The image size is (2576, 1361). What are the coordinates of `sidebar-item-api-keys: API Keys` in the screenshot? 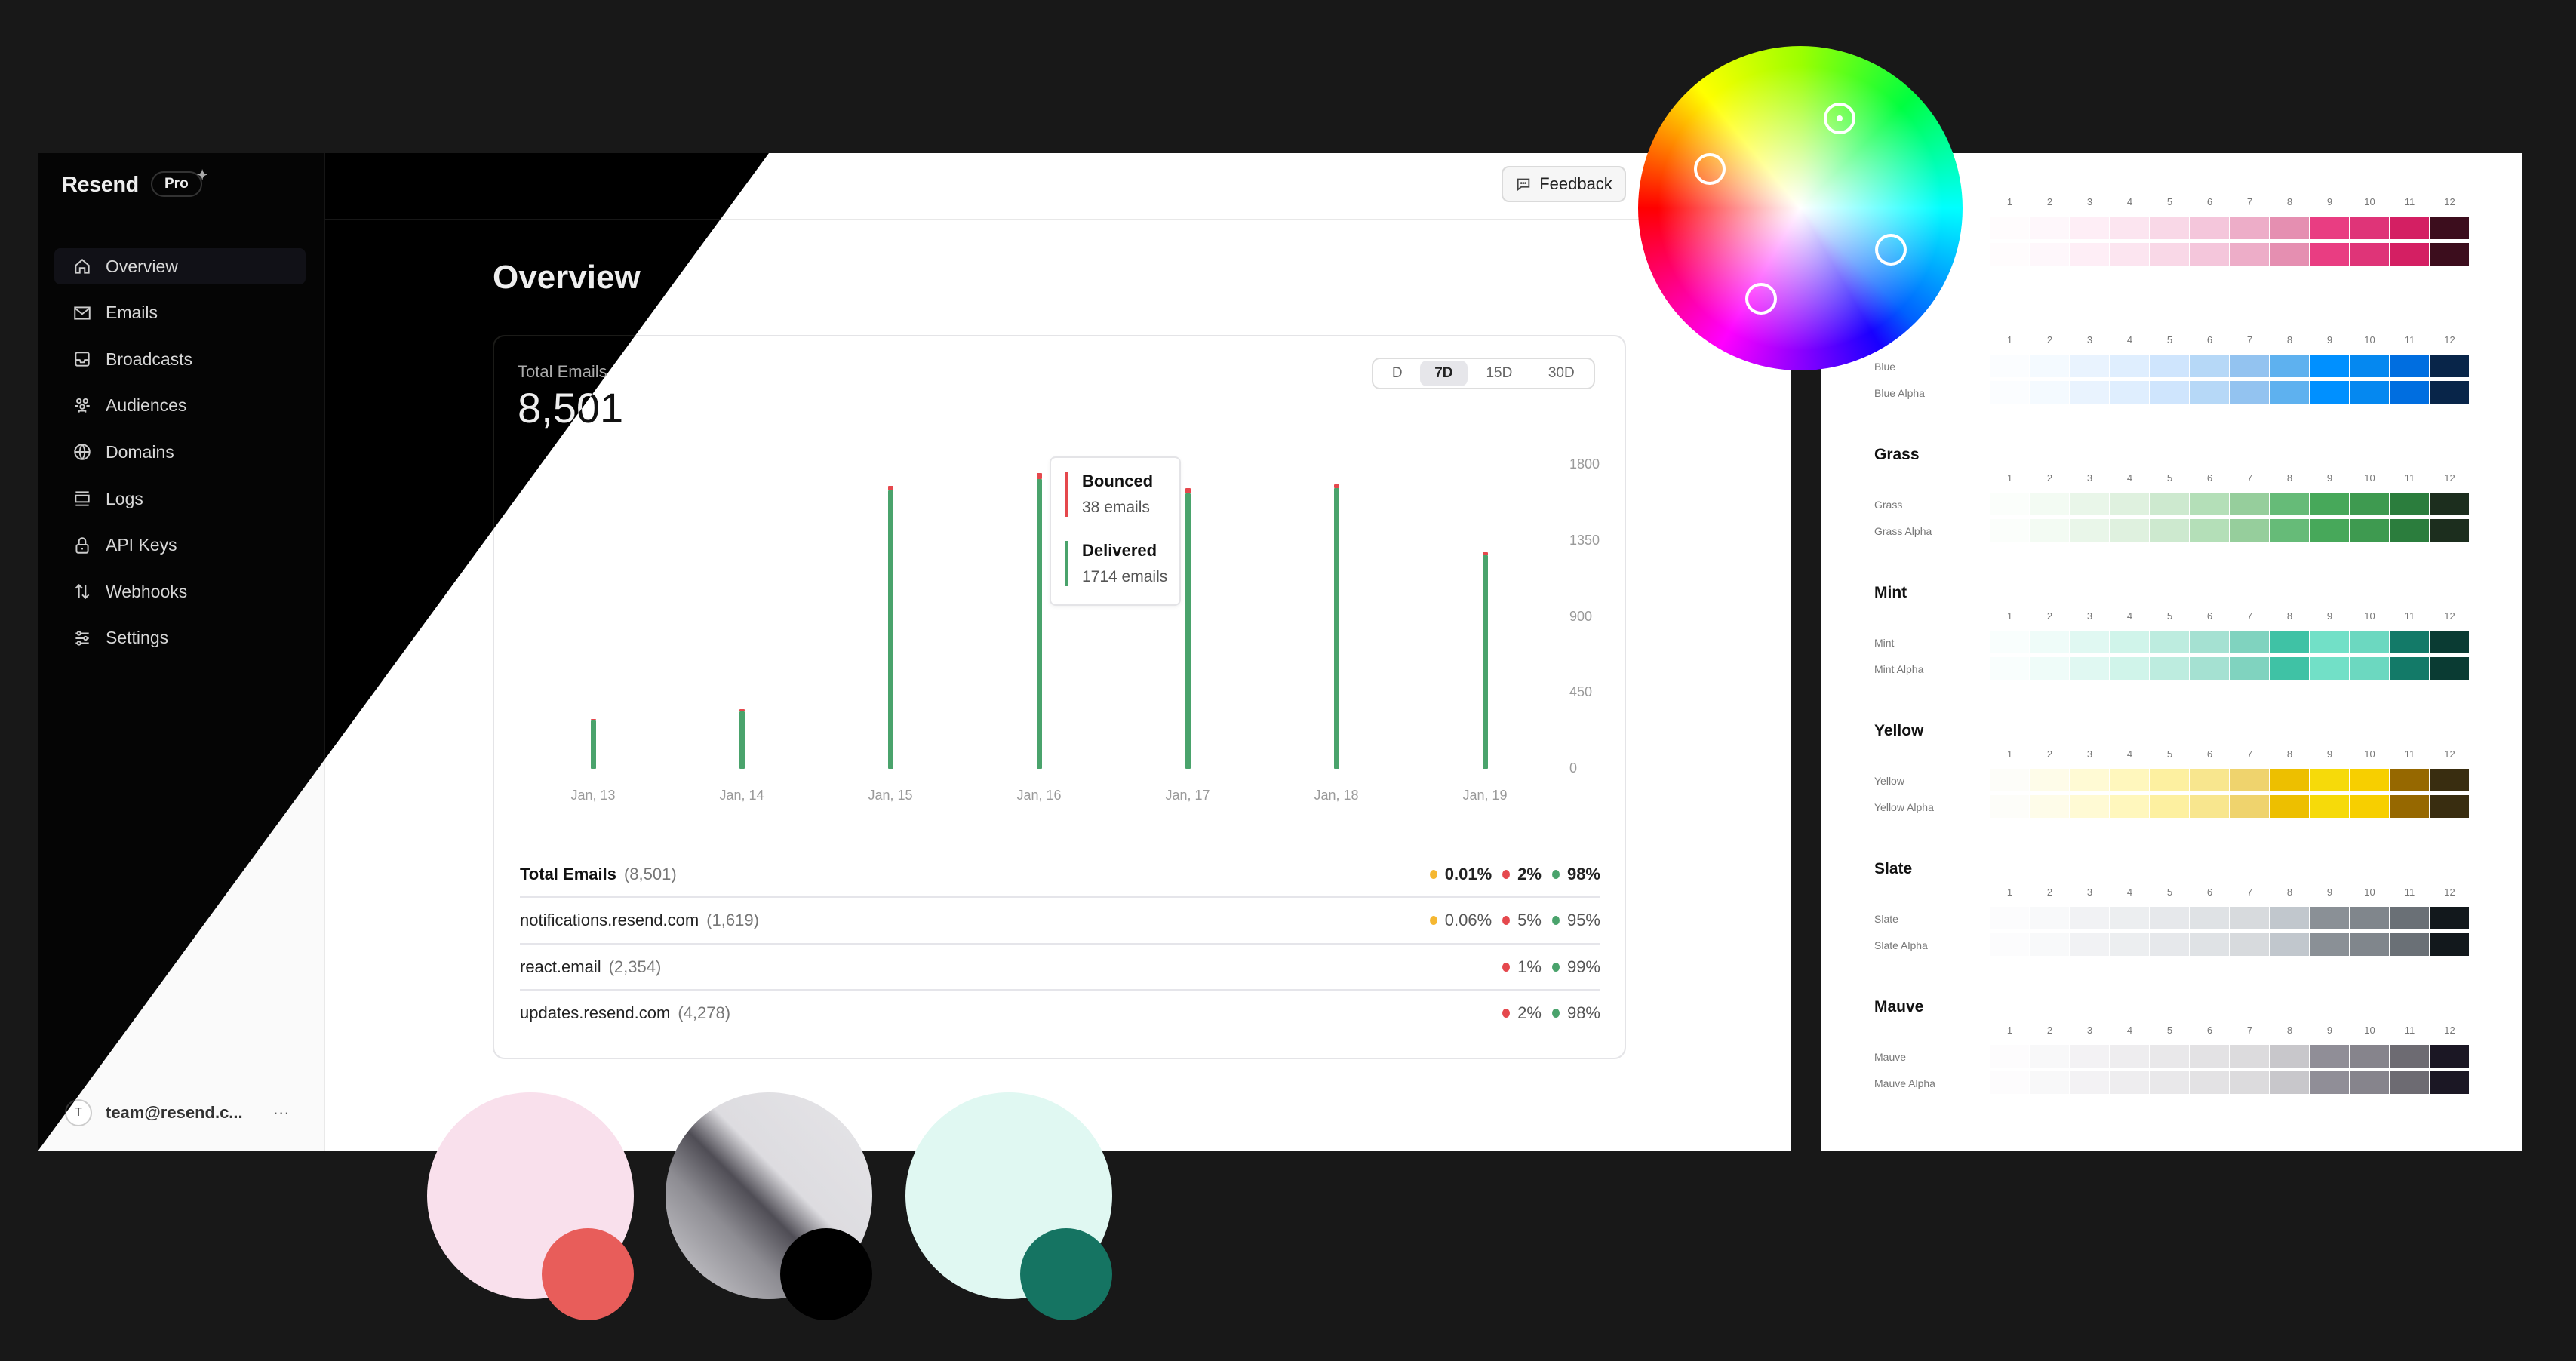 It's located at (180, 545).